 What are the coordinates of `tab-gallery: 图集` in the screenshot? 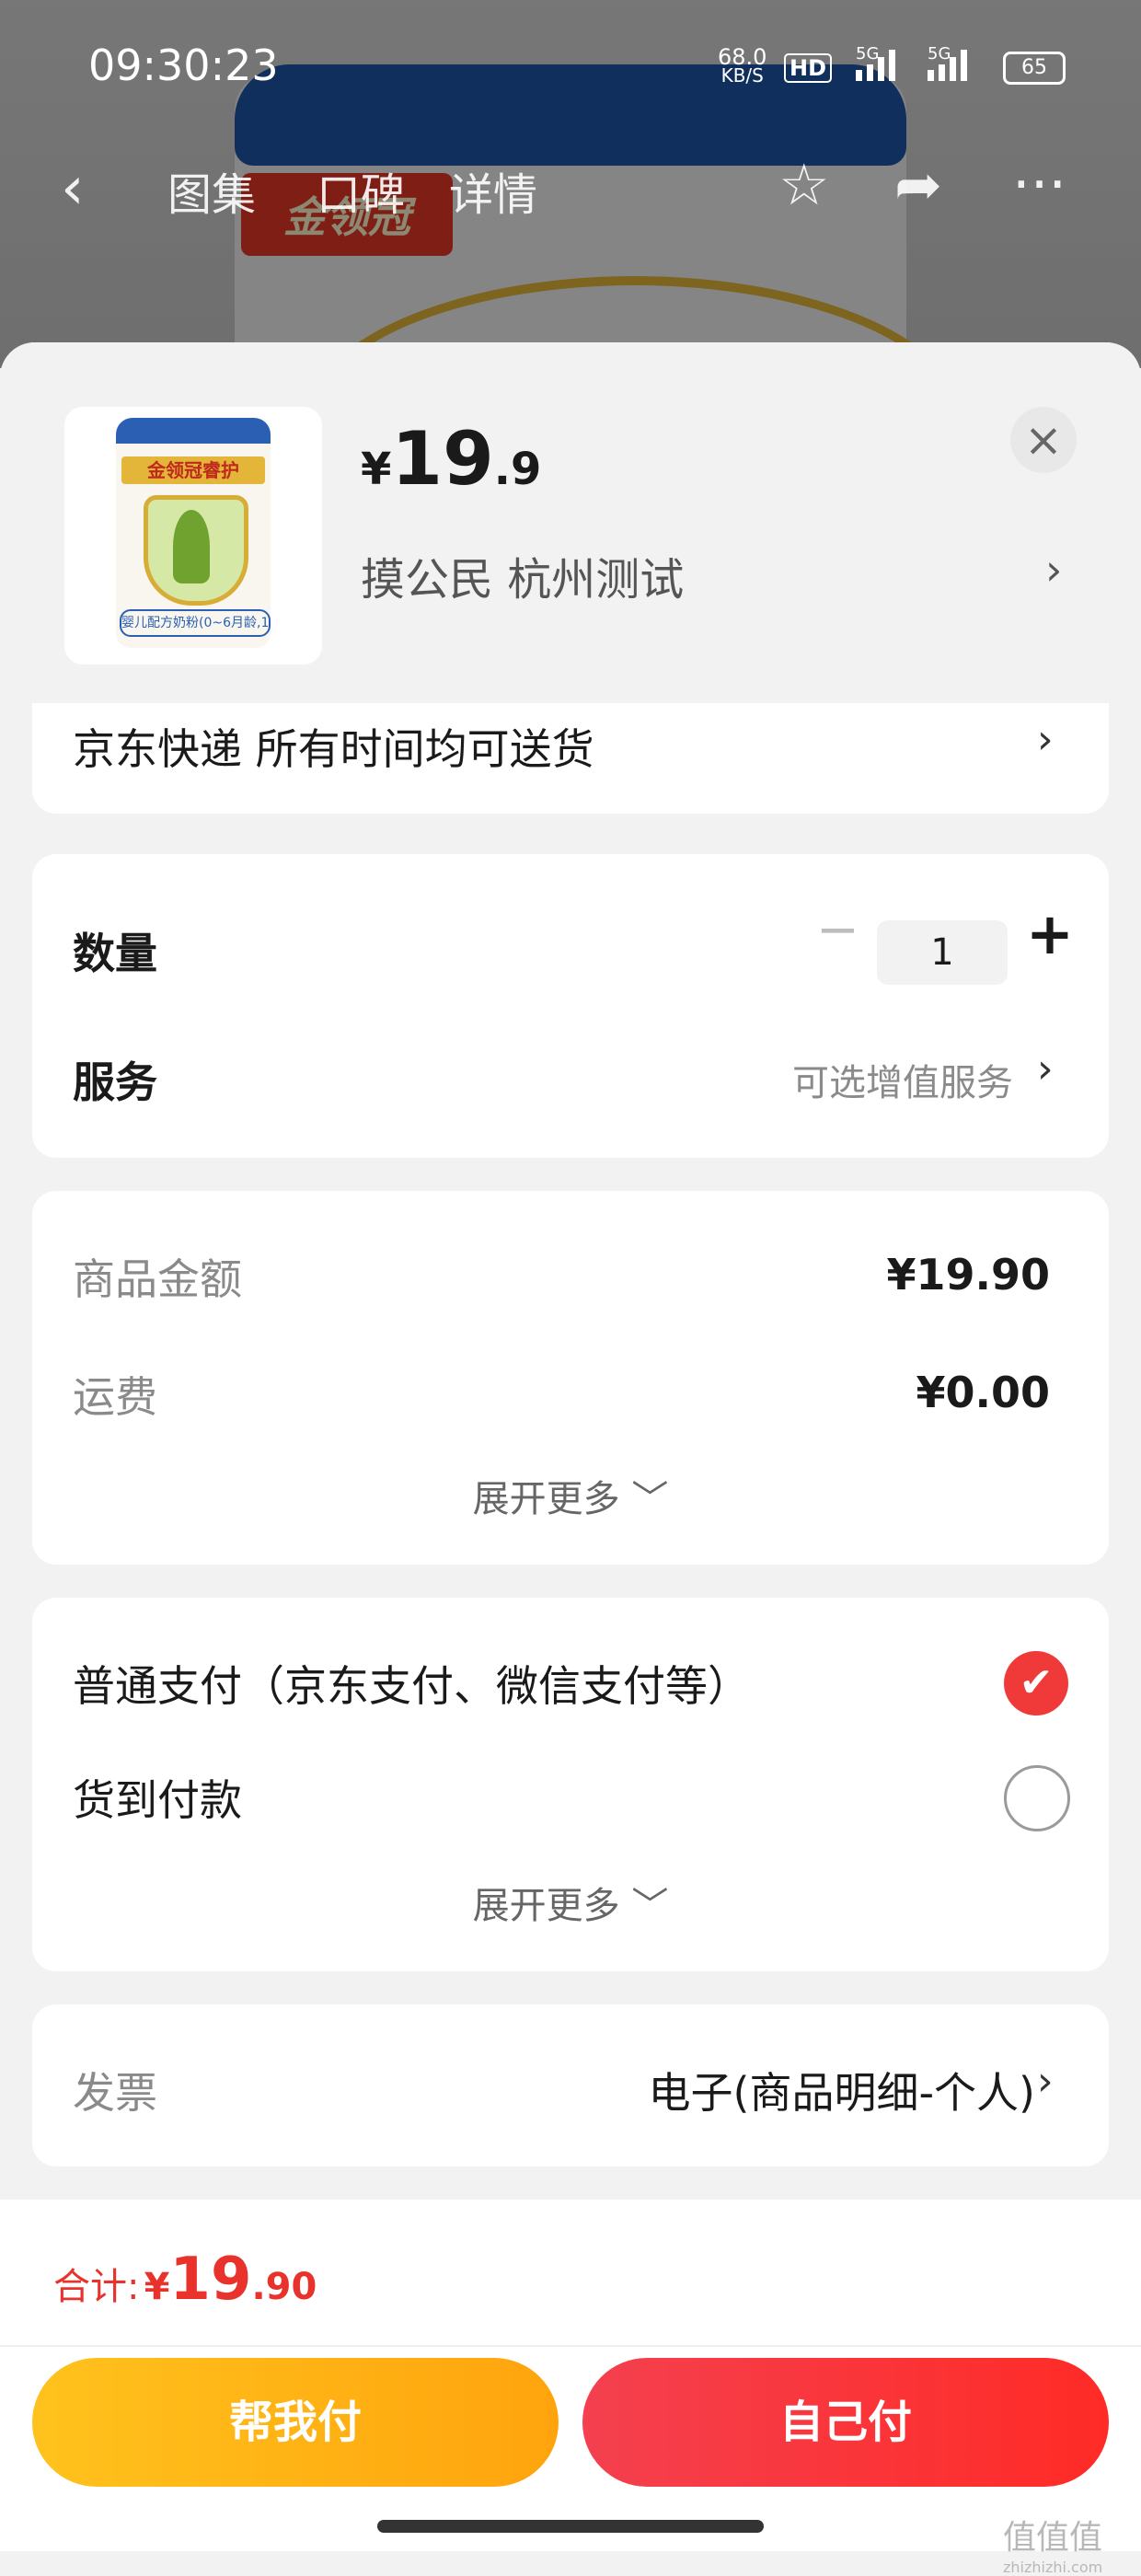 It's located at (212, 191).